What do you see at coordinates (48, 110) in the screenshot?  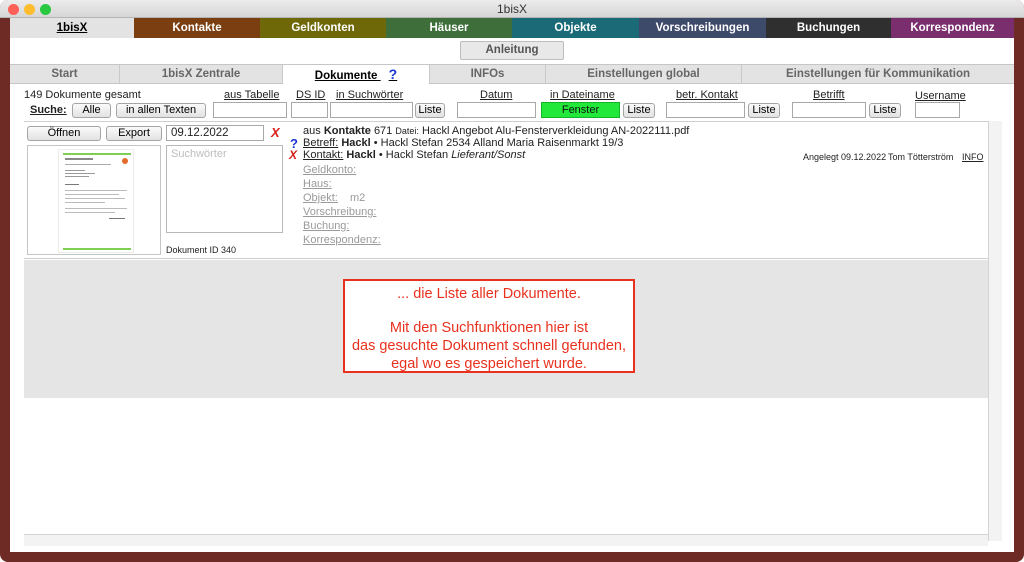 I see `suche-label: Suche:` at bounding box center [48, 110].